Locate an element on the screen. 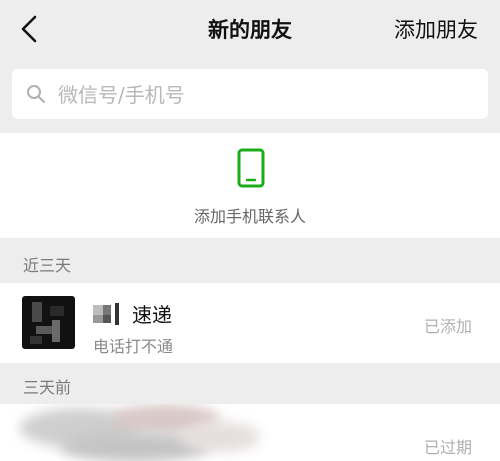 The image size is (500, 461). navigation-bar: 新的朋友 添加朋友 is located at coordinates (250, 29).